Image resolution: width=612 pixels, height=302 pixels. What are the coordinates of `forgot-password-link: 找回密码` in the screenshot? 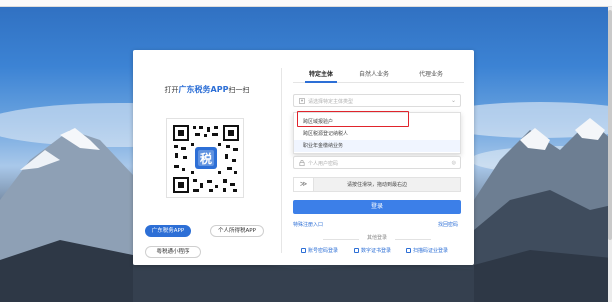 It's located at (448, 224).